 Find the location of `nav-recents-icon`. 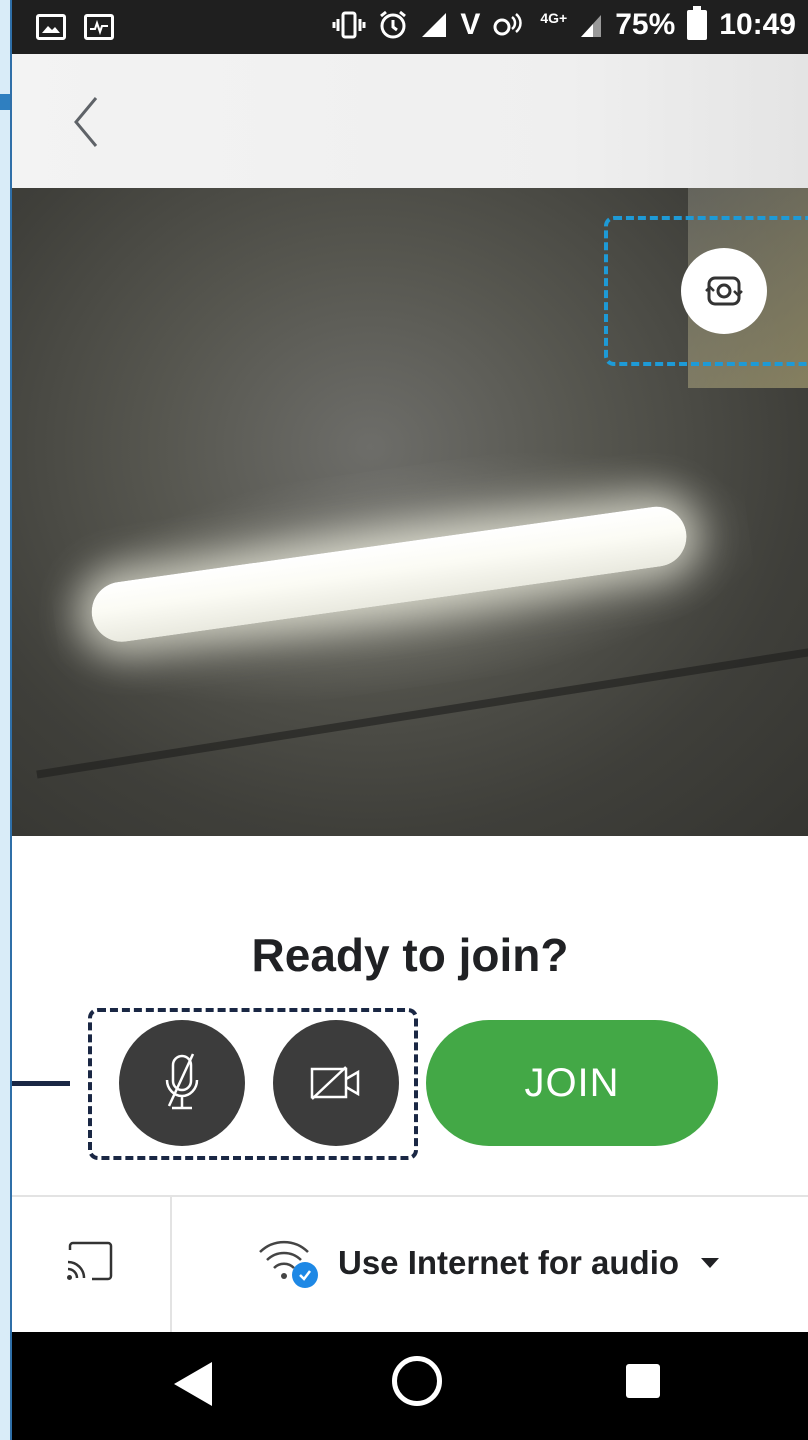

nav-recents-icon is located at coordinates (643, 1381).